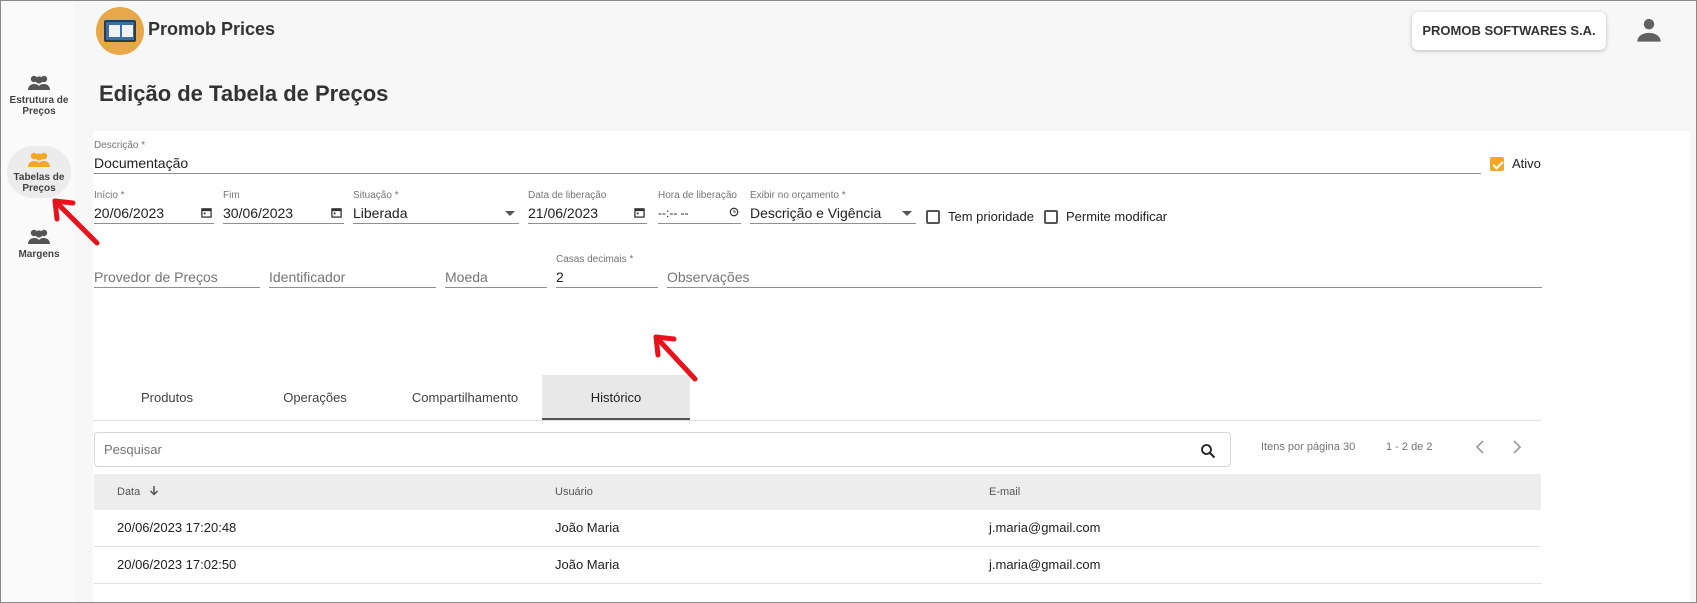 The height and width of the screenshot is (603, 1697). I want to click on column-header-usuario: Usuário, so click(574, 492).